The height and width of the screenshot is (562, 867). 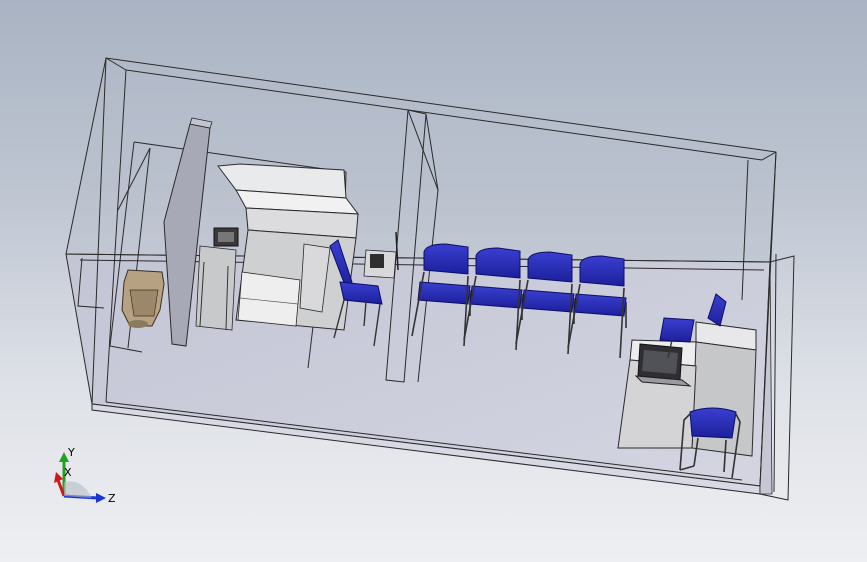 What do you see at coordinates (68, 472) in the screenshot?
I see `x-axis-label: X` at bounding box center [68, 472].